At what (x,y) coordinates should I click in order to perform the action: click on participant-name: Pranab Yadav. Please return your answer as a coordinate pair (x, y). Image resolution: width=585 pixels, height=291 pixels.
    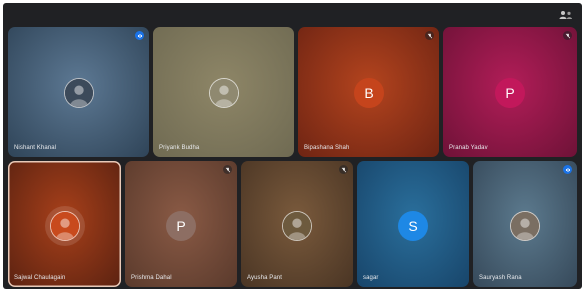
    Looking at the image, I should click on (468, 148).